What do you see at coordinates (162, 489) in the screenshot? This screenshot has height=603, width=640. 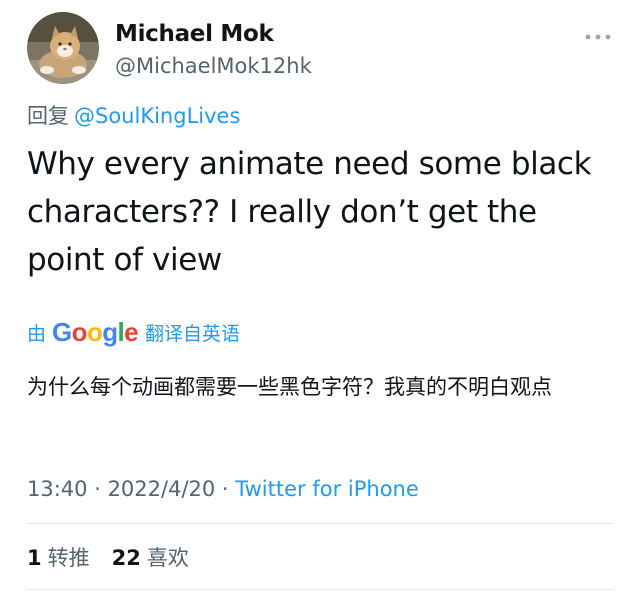 I see `tweet-date: 2022/4/20` at bounding box center [162, 489].